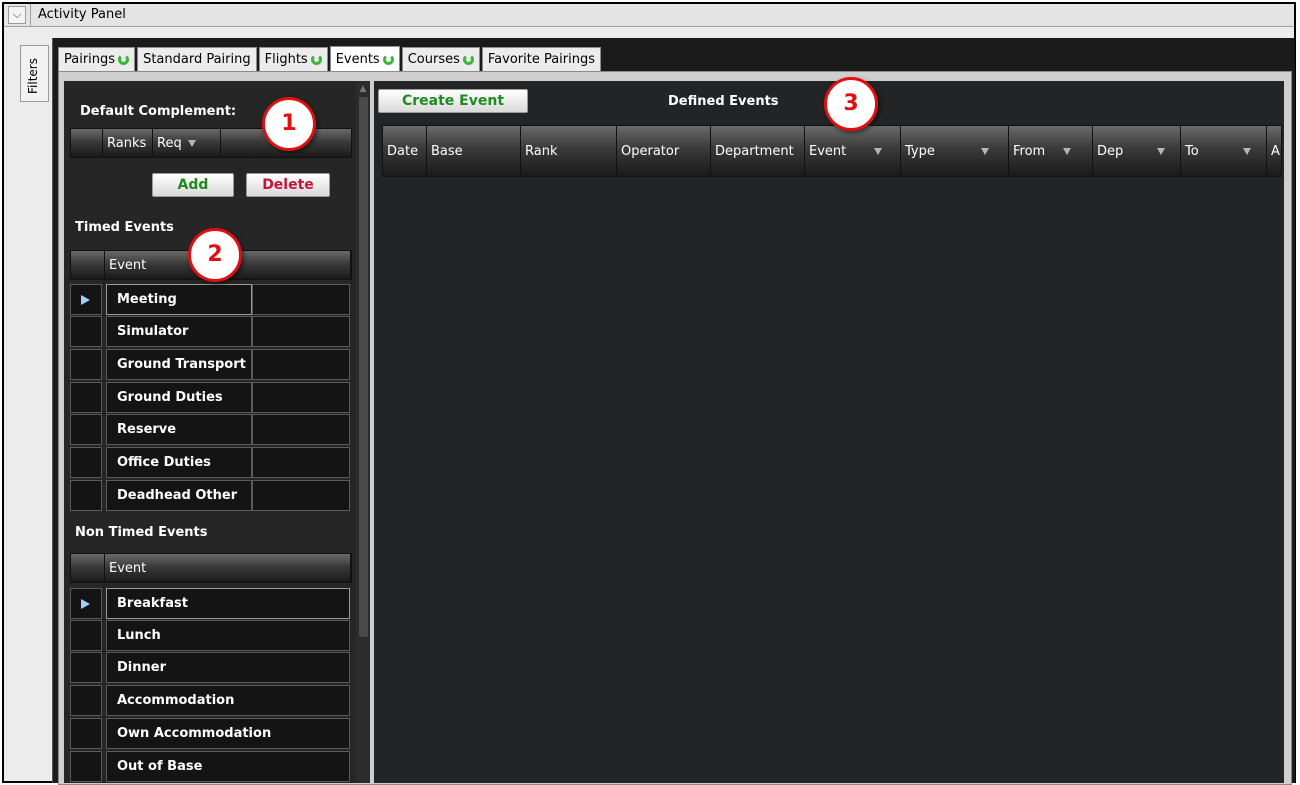  What do you see at coordinates (210, 332) in the screenshot?
I see `list-item: Simulator` at bounding box center [210, 332].